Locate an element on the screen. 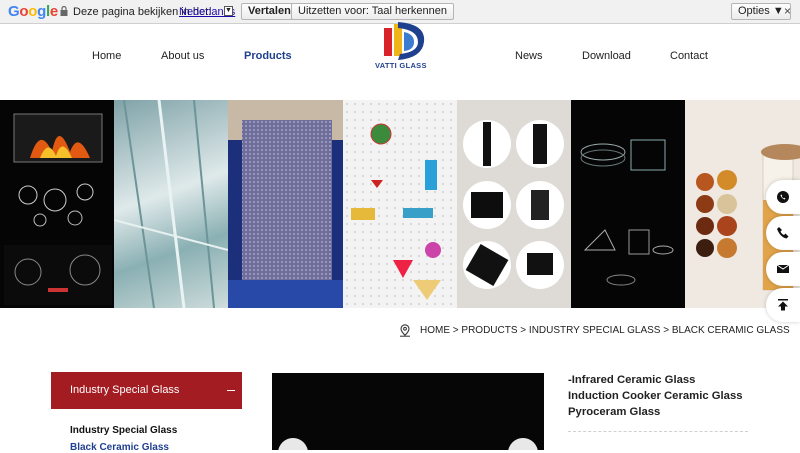 The image size is (800, 453). banner-art-glass-image is located at coordinates (400, 204).